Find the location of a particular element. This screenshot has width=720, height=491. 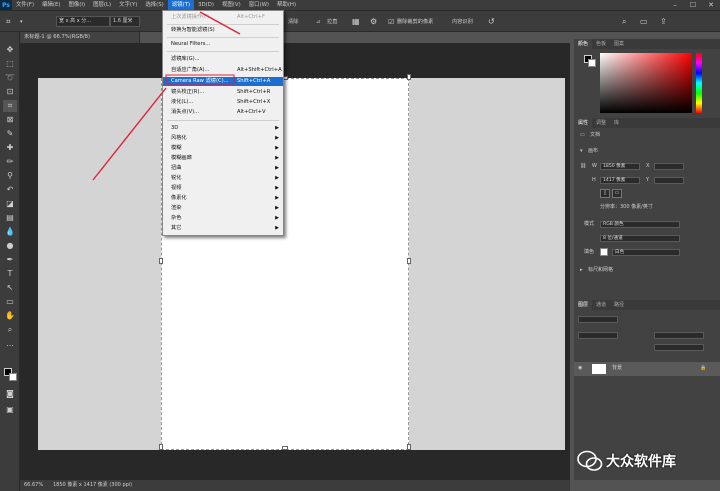

watermark: 大众软件库 is located at coordinates (647, 463).